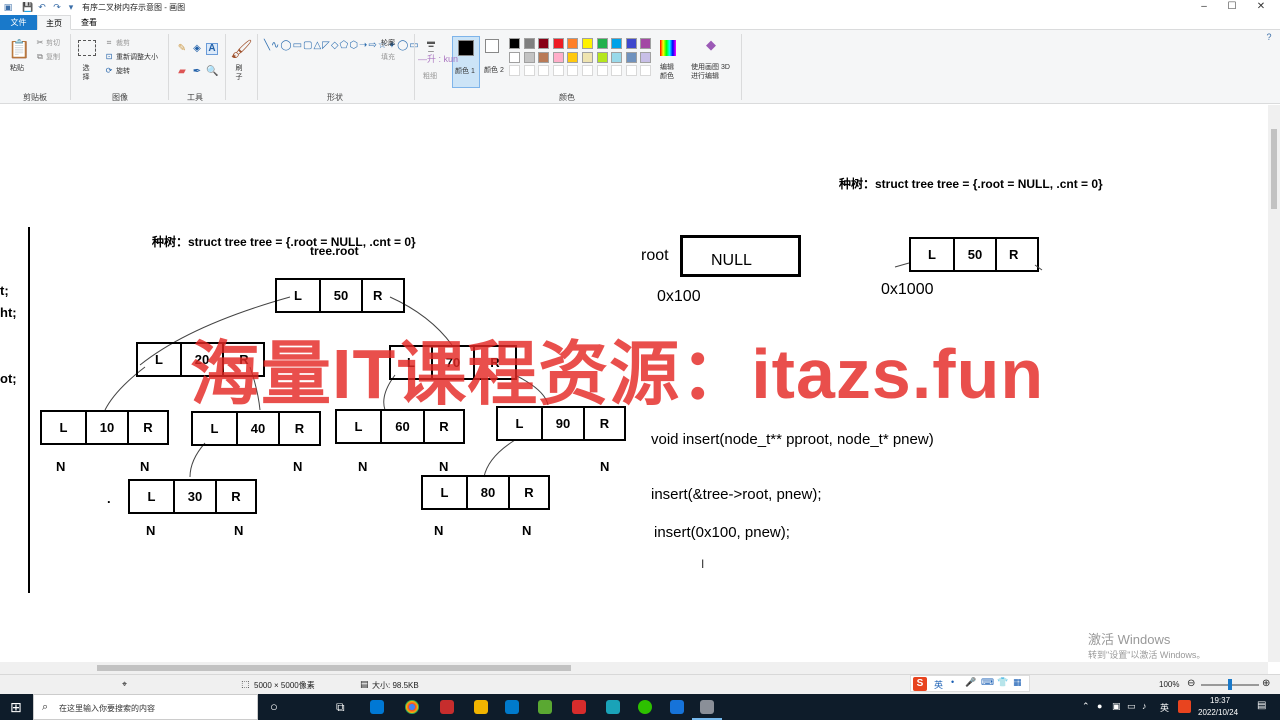 This screenshot has width=1280, height=720. I want to click on windows-start-icon: ⊞, so click(17, 707).